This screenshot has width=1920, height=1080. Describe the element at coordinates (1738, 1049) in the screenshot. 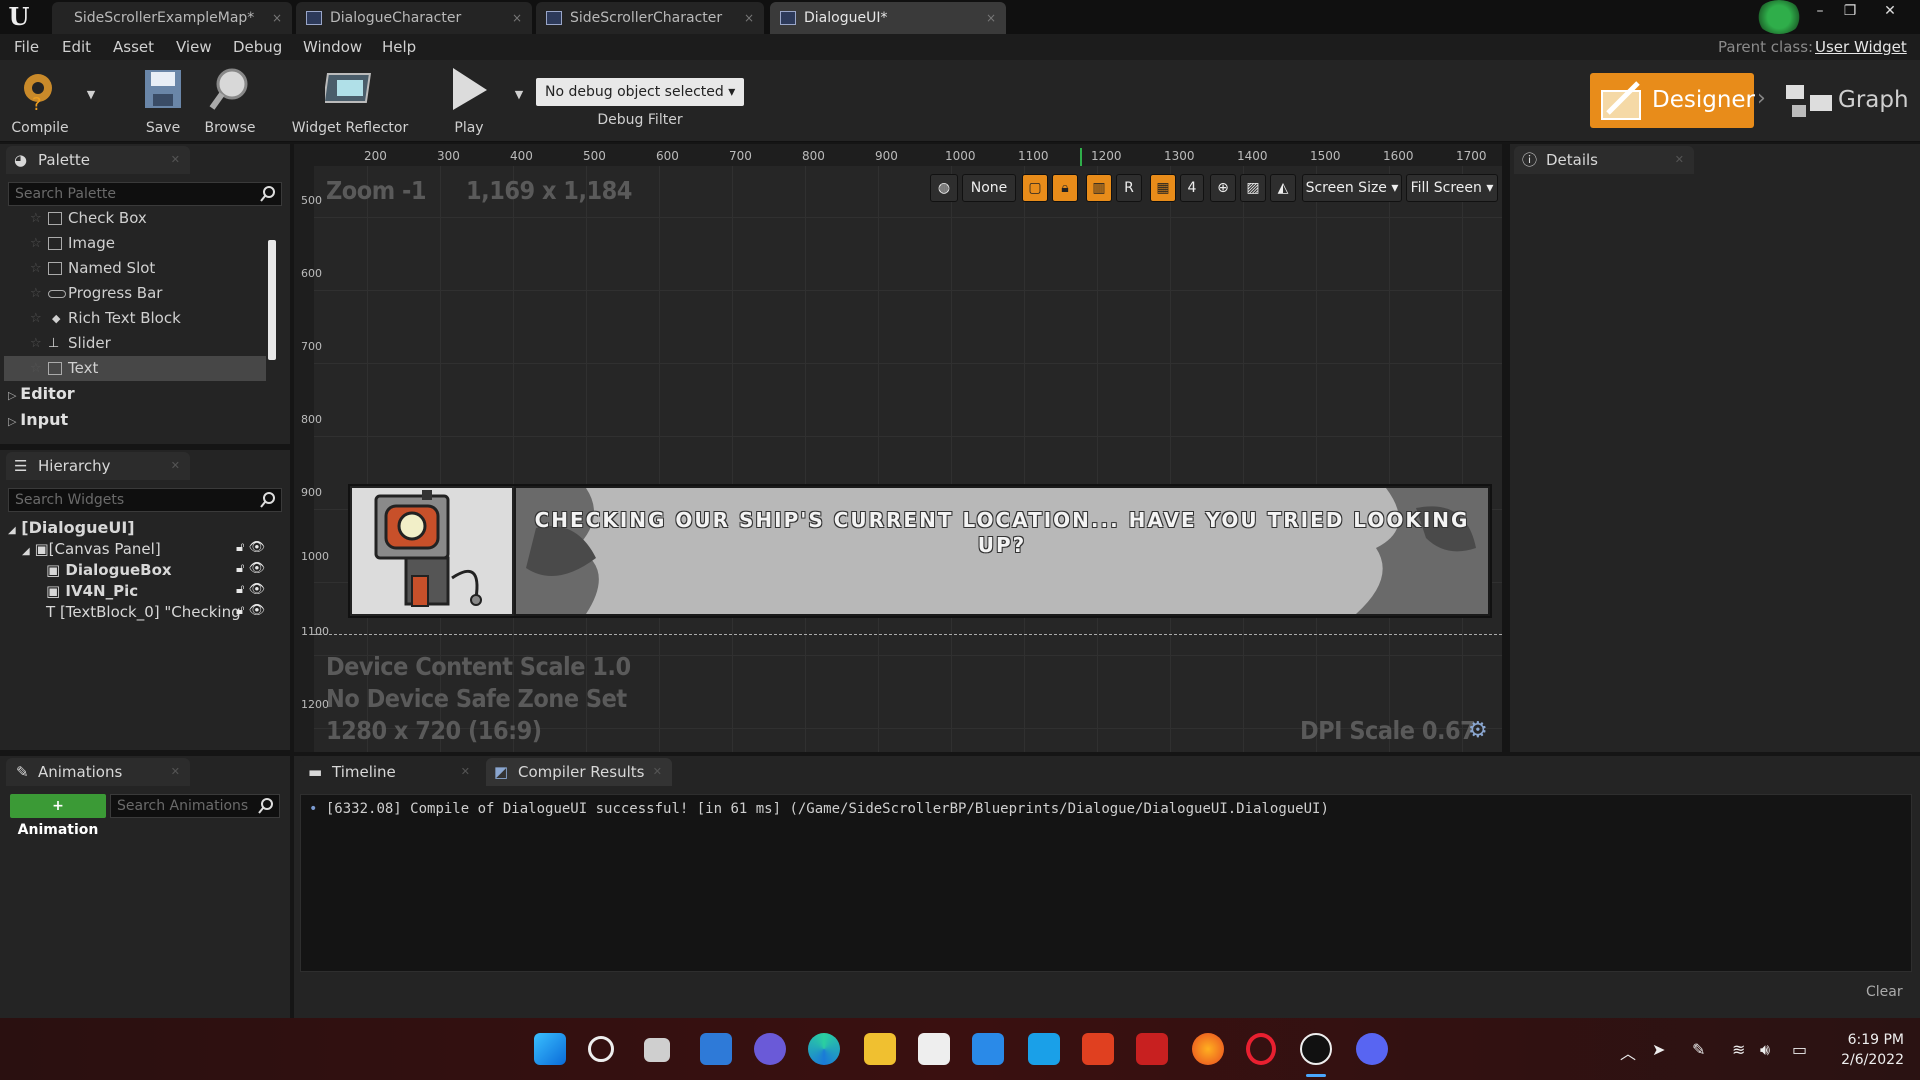

I see `wifi-icon: ≋` at that location.